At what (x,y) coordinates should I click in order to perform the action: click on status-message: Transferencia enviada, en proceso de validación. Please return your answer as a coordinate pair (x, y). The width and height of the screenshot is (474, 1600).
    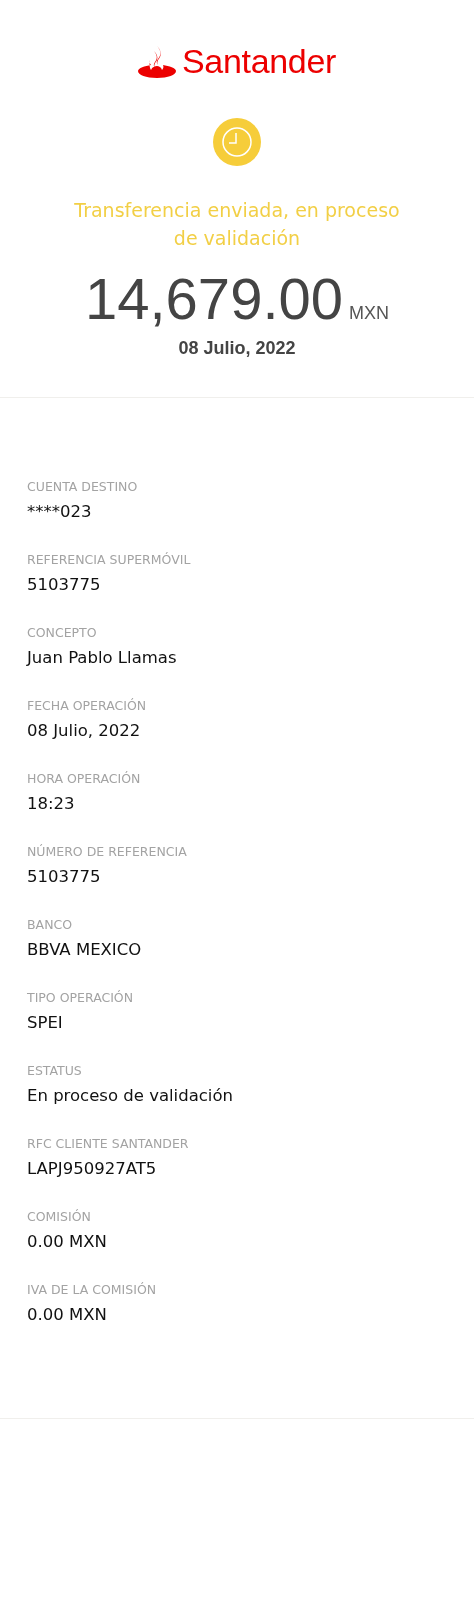
    Looking at the image, I should click on (237, 224).